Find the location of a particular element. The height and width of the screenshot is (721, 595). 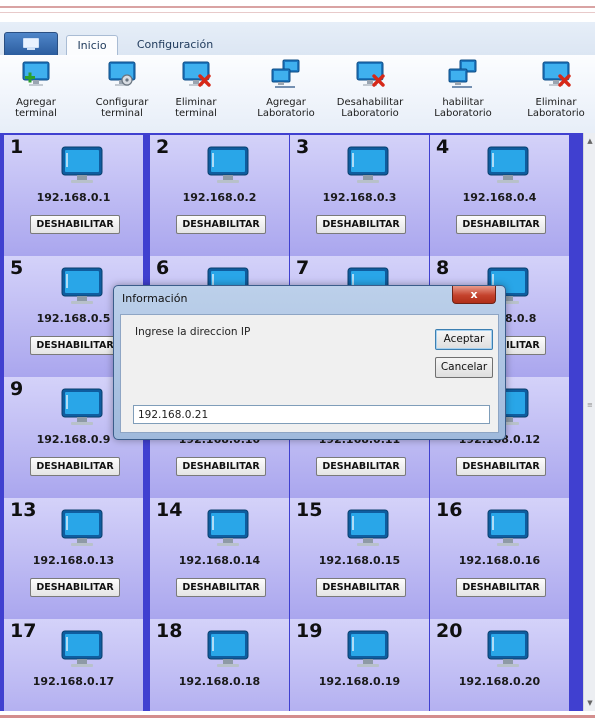

terminal-ip: 192.168.0.18 is located at coordinates (219, 681).